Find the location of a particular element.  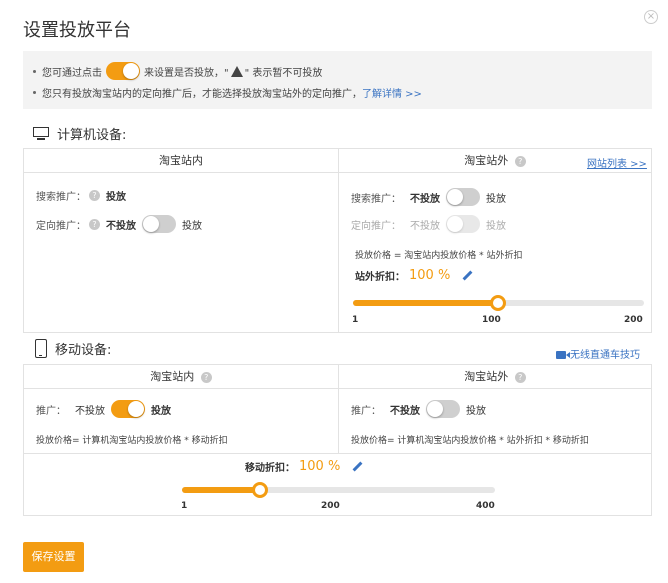

warning-icon is located at coordinates (236, 71).